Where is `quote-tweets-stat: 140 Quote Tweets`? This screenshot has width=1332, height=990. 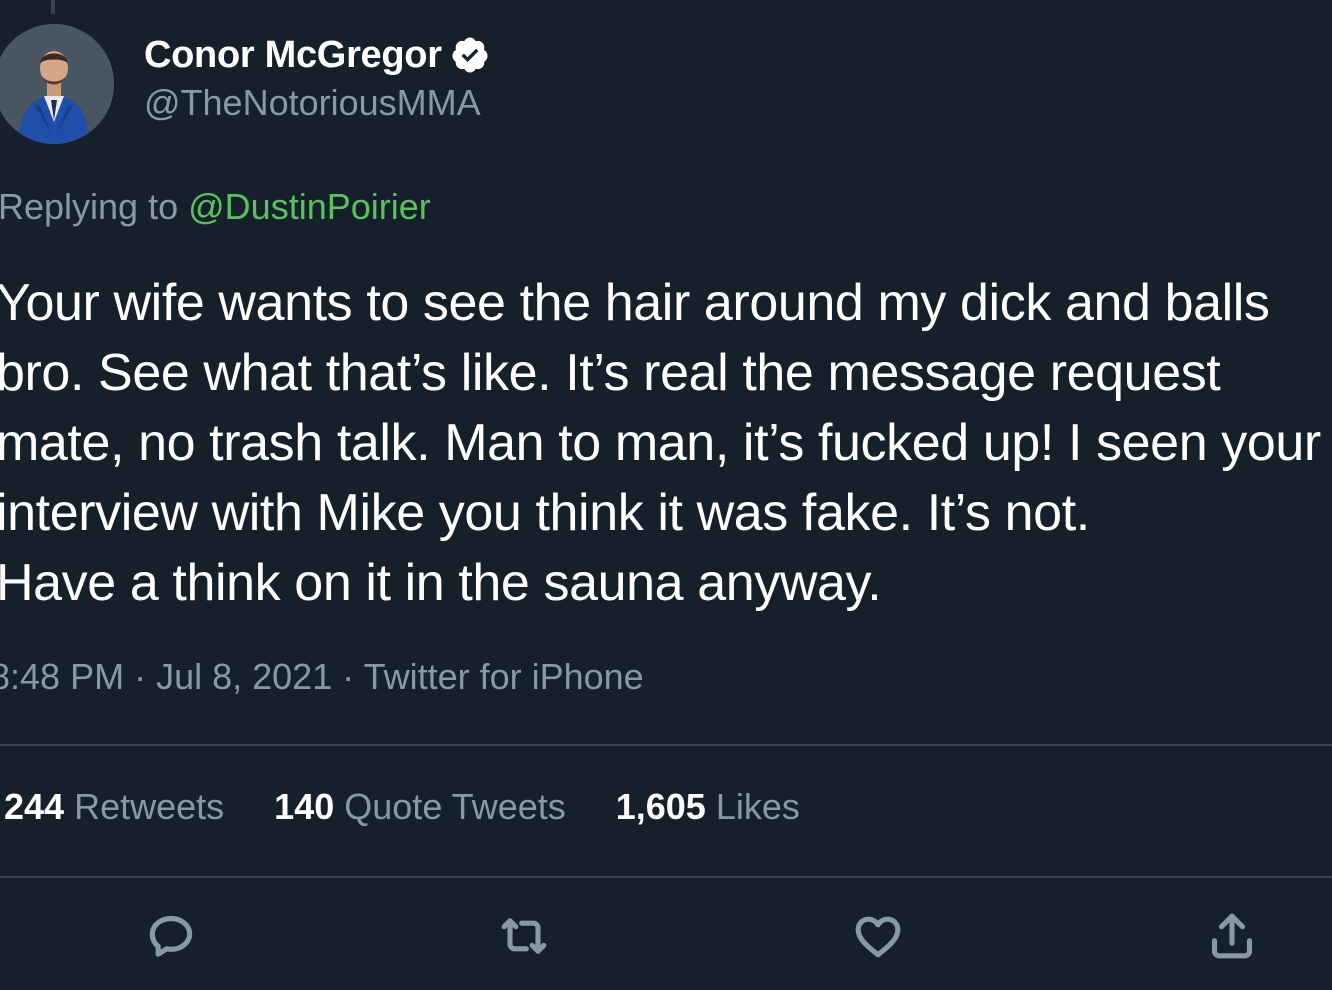
quote-tweets-stat: 140 Quote Tweets is located at coordinates (420, 807).